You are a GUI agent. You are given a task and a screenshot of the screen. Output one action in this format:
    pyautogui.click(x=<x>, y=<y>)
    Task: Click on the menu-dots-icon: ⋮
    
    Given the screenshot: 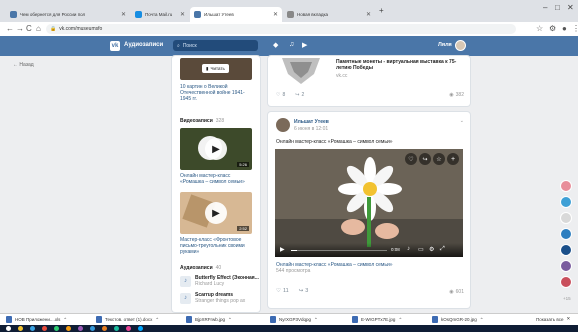 What is the action you would take?
    pyautogui.click(x=575, y=28)
    